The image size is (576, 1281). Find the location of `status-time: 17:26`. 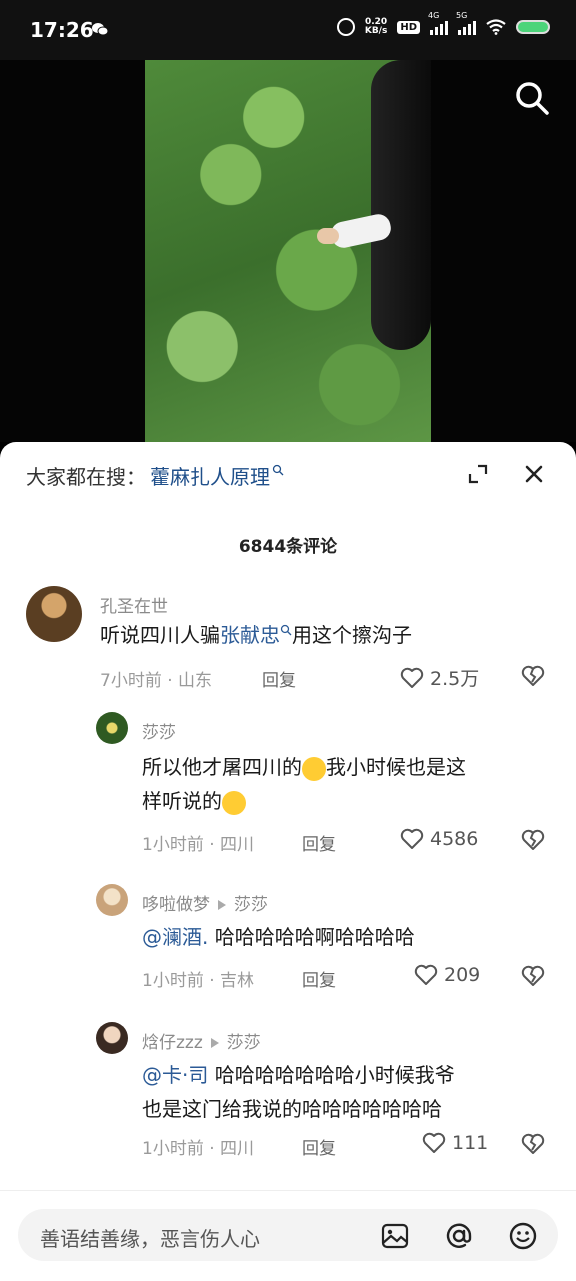

status-time: 17:26 is located at coordinates (62, 30).